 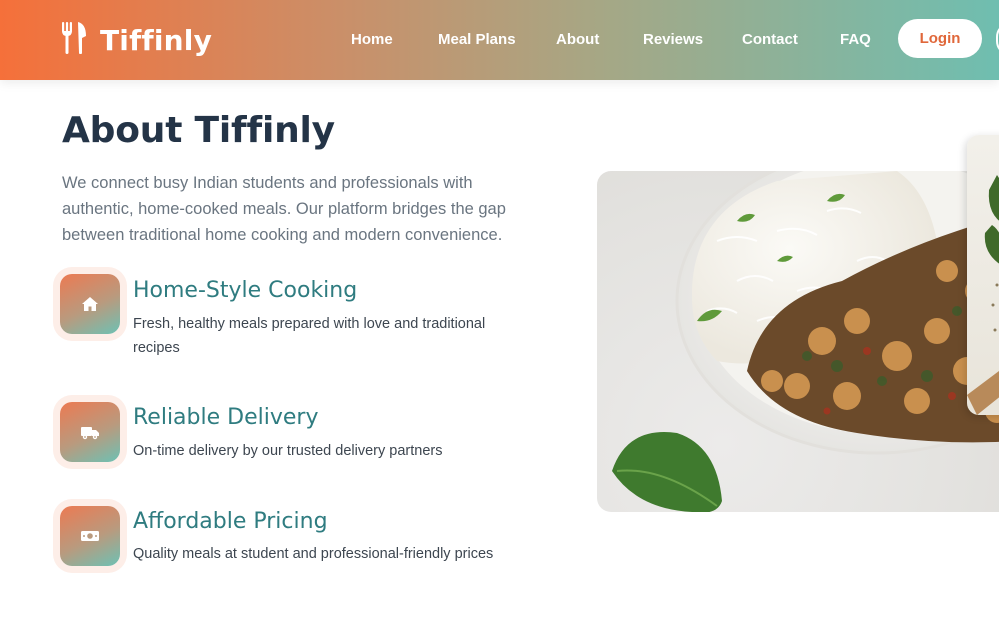 What do you see at coordinates (74, 40) in the screenshot?
I see `utensils-icon` at bounding box center [74, 40].